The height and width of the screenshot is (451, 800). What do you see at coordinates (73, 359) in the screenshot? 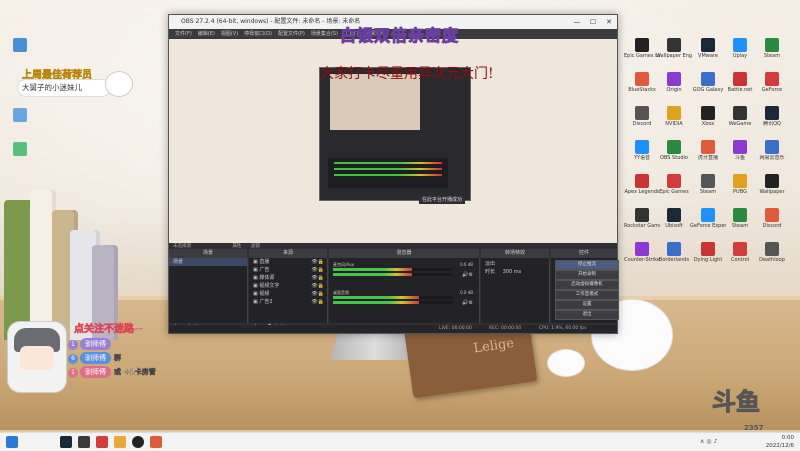
I see `rank-badge: 6` at bounding box center [73, 359].